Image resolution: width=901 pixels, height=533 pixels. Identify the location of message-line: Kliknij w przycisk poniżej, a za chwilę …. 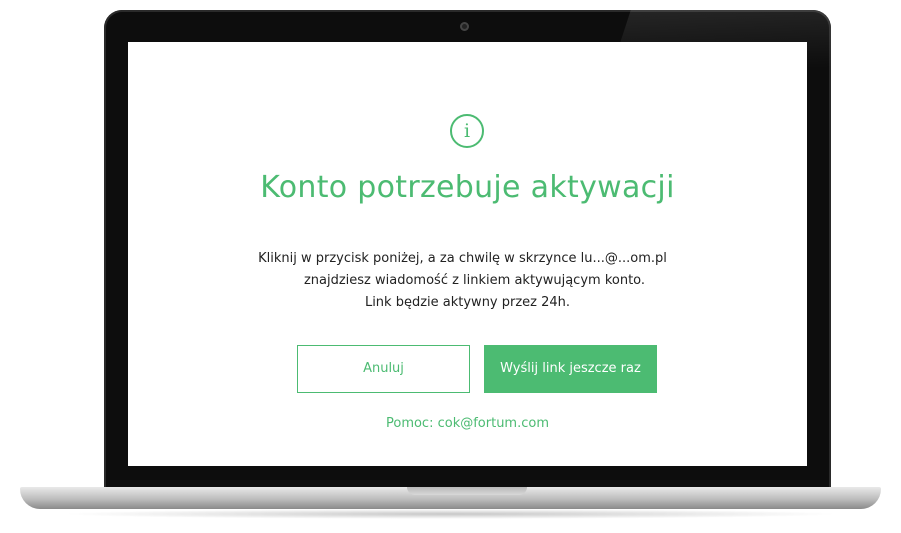
(462, 258).